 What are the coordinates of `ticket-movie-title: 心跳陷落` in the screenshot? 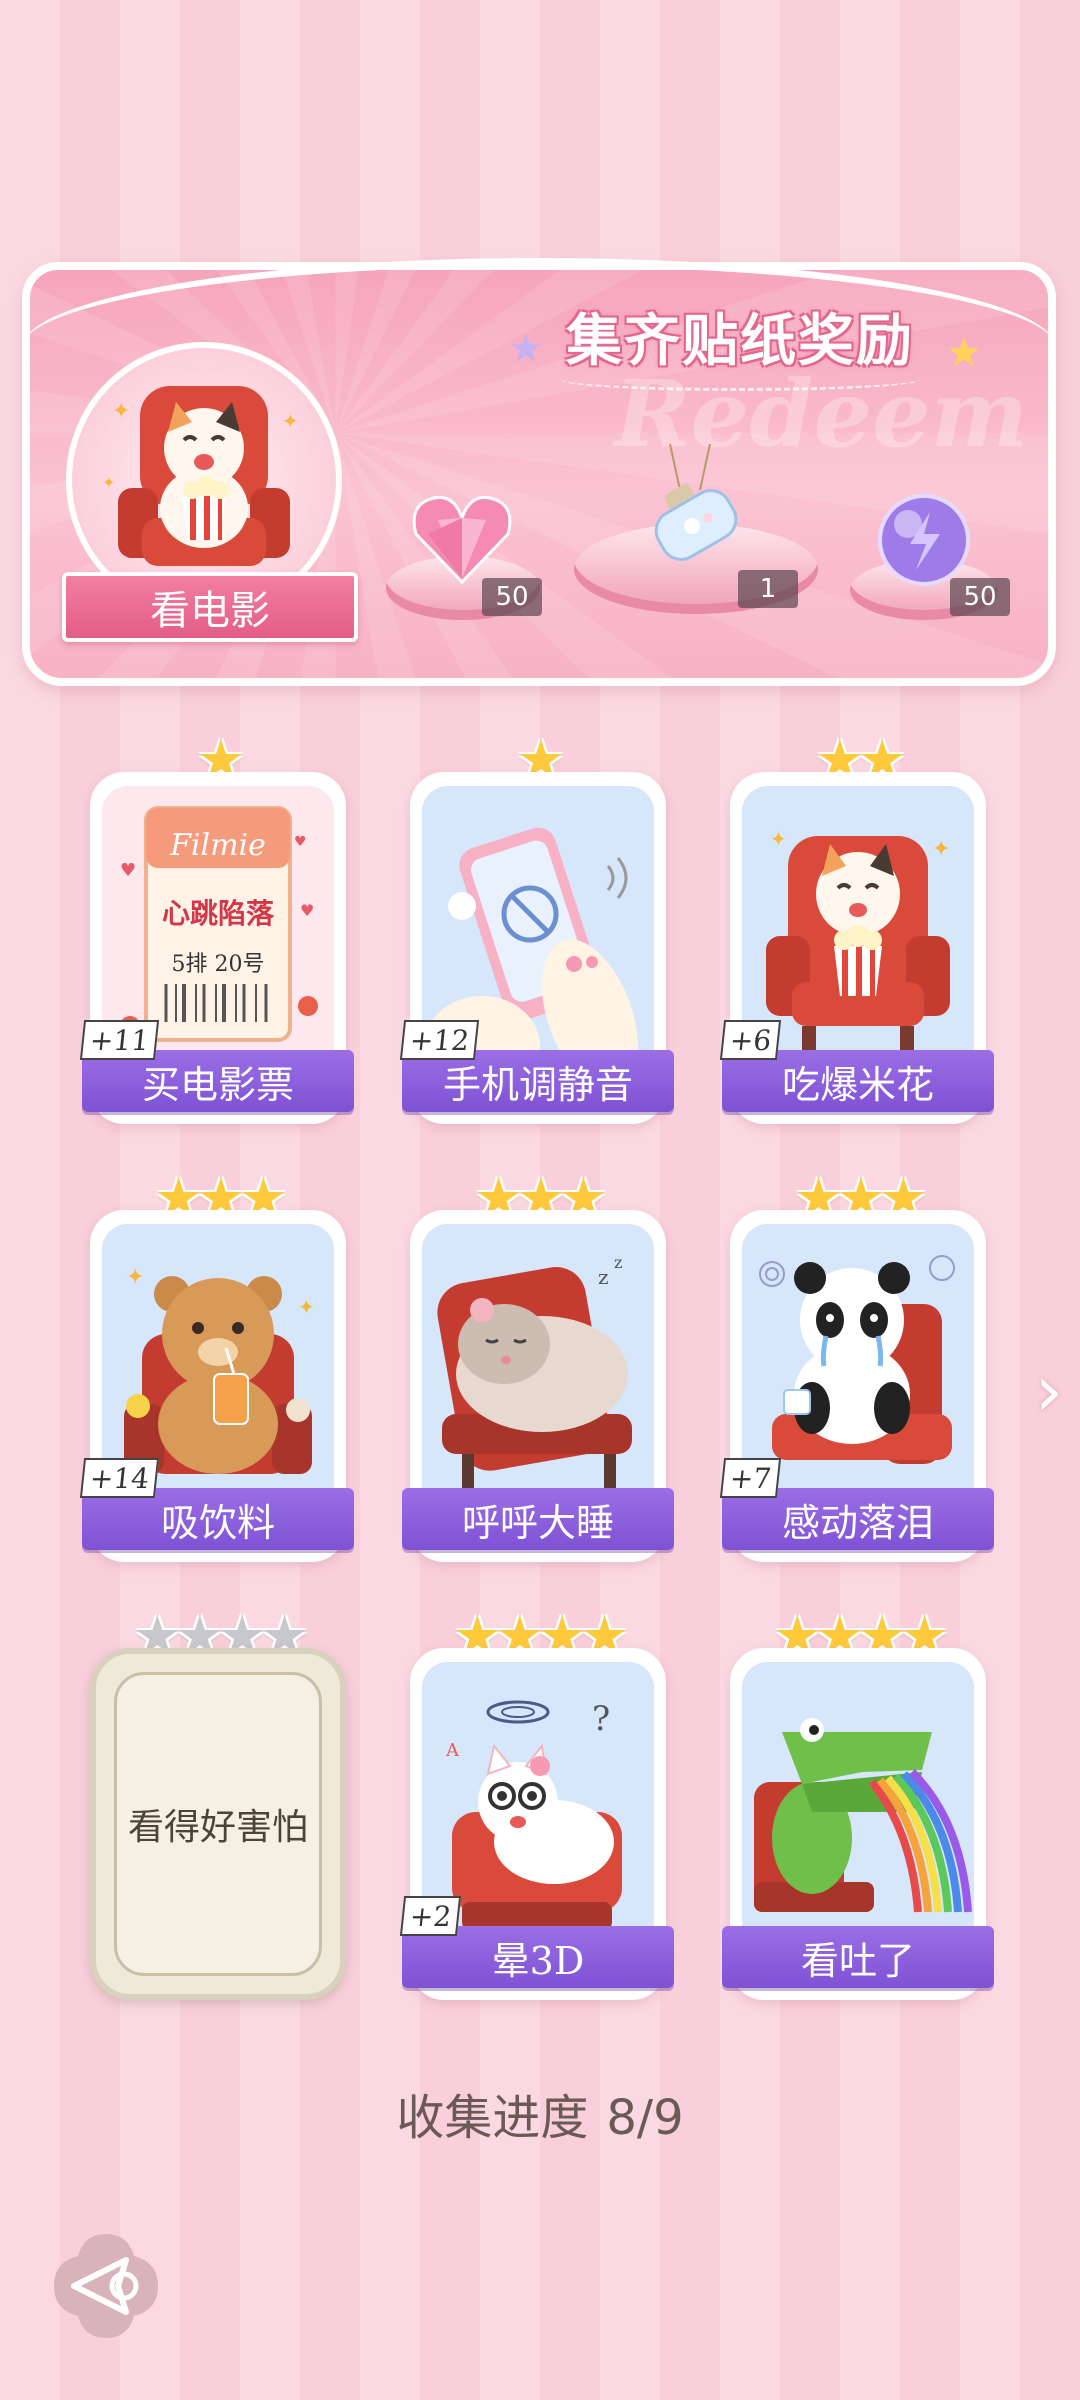 It's located at (217, 913).